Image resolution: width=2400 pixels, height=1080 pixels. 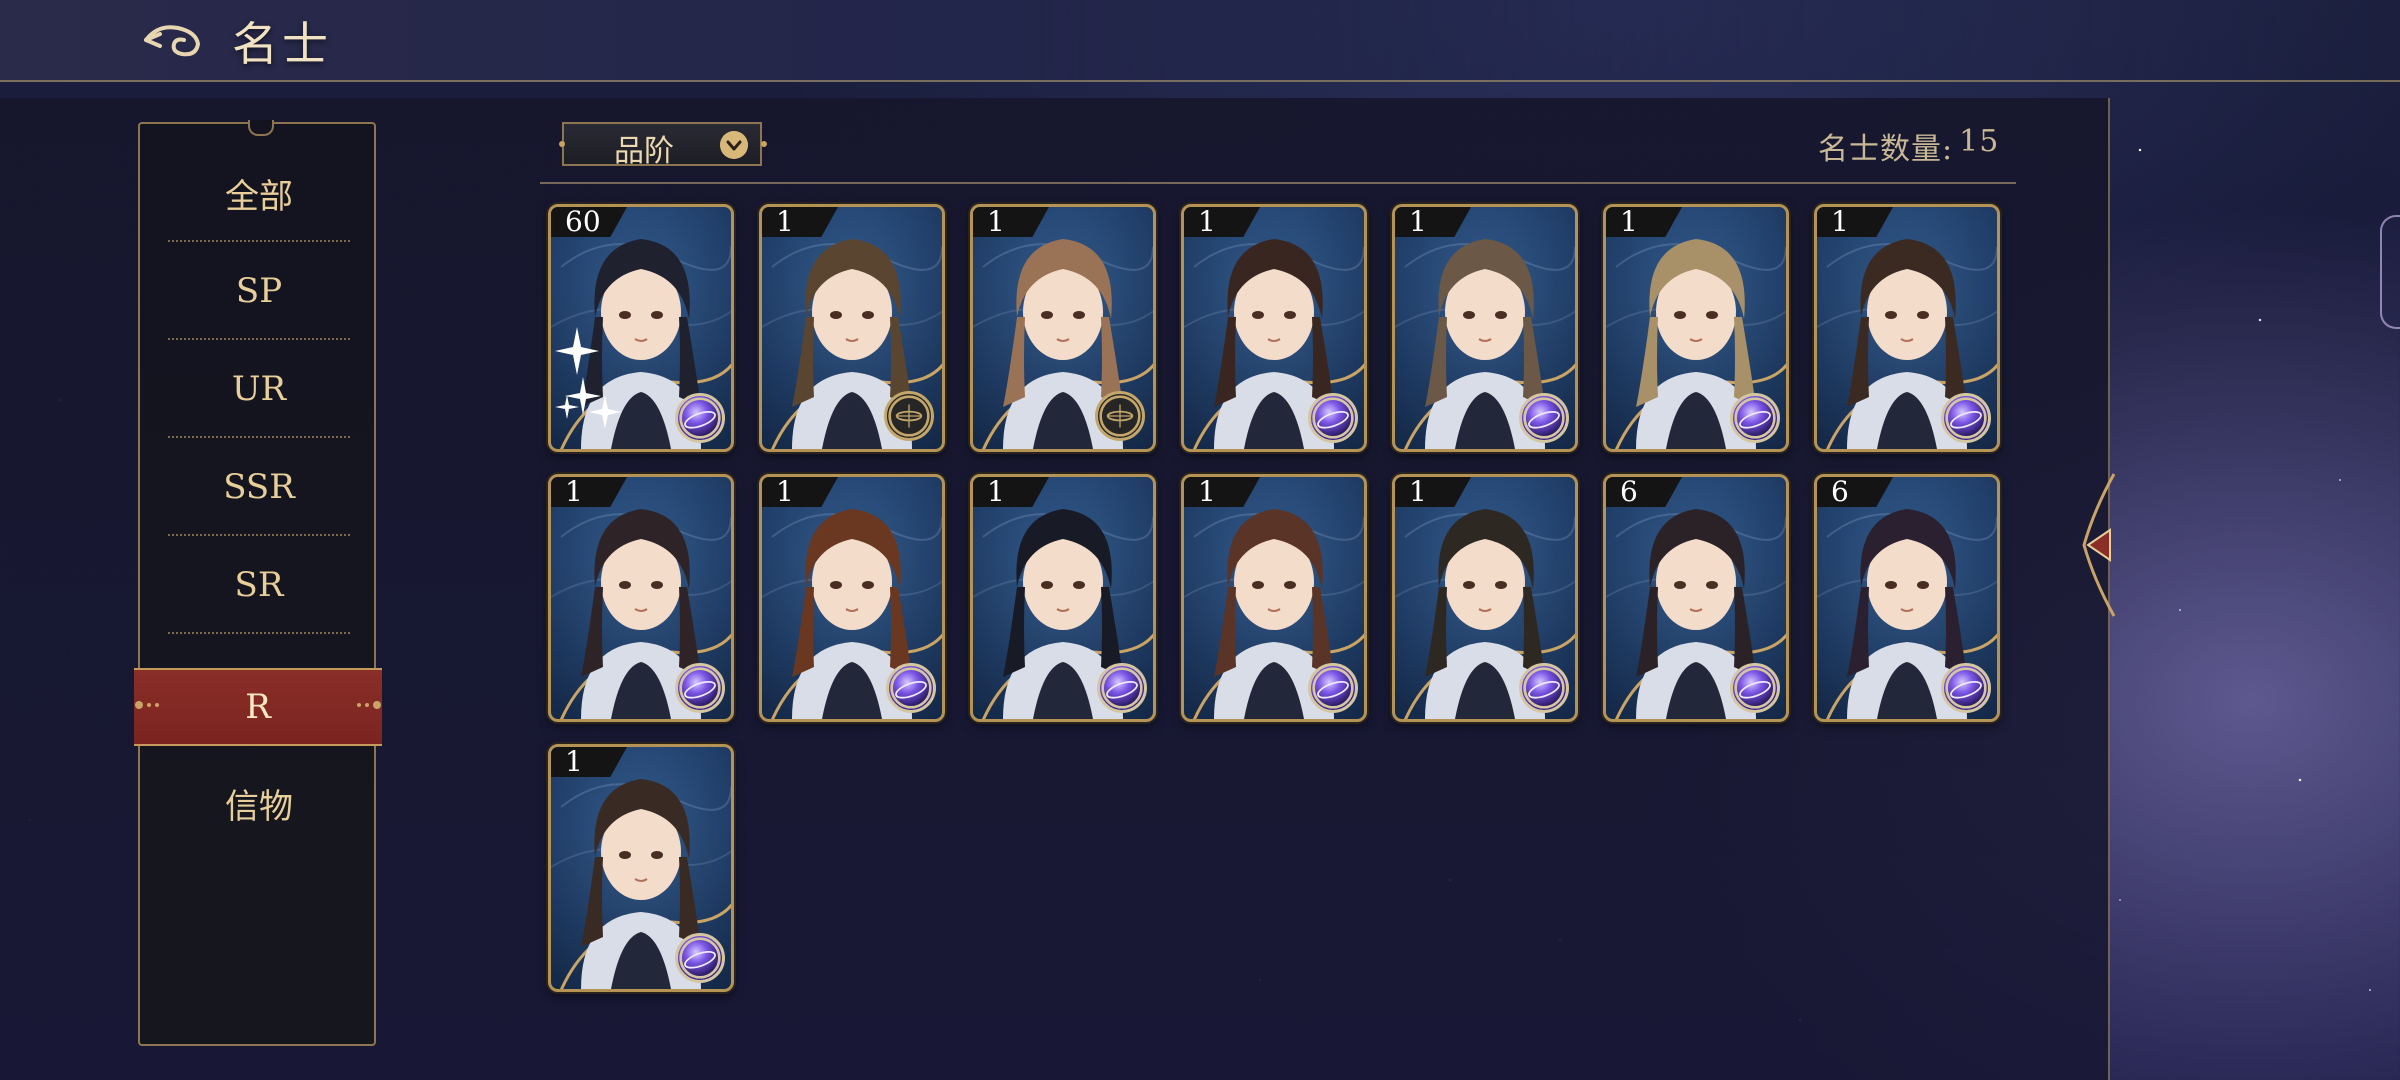 I want to click on ornament-left-icon, so click(x=147, y=705).